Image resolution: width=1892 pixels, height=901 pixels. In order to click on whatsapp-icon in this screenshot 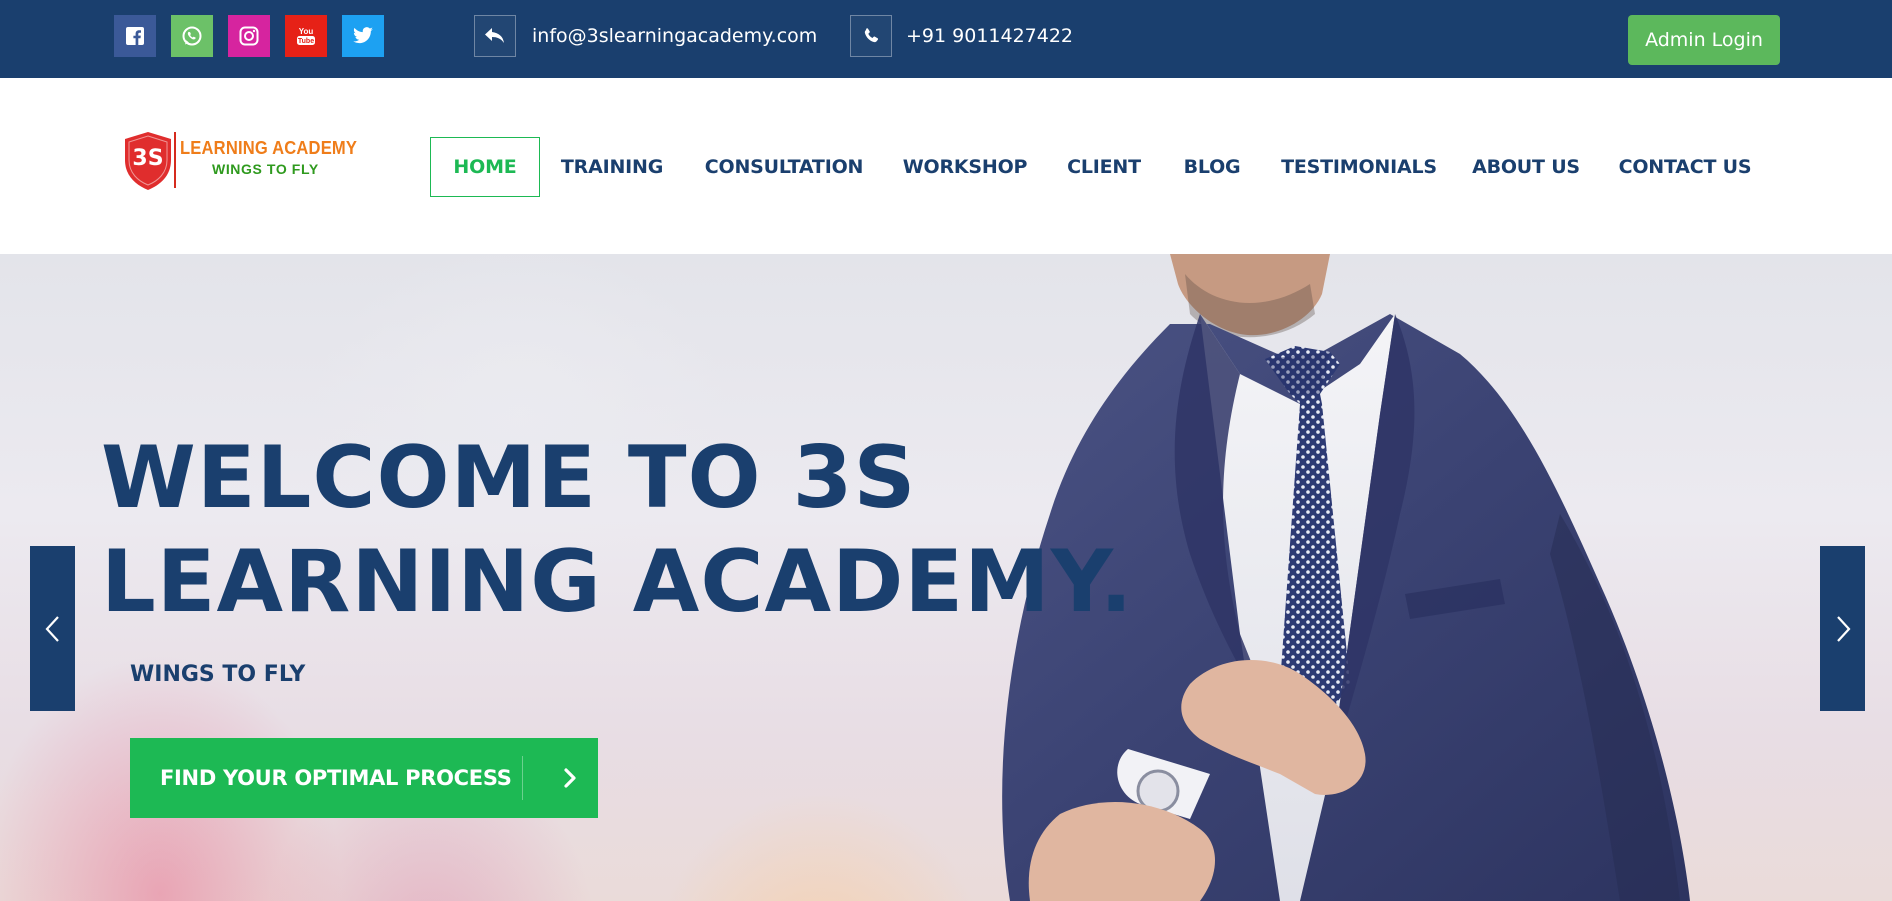, I will do `click(192, 36)`.